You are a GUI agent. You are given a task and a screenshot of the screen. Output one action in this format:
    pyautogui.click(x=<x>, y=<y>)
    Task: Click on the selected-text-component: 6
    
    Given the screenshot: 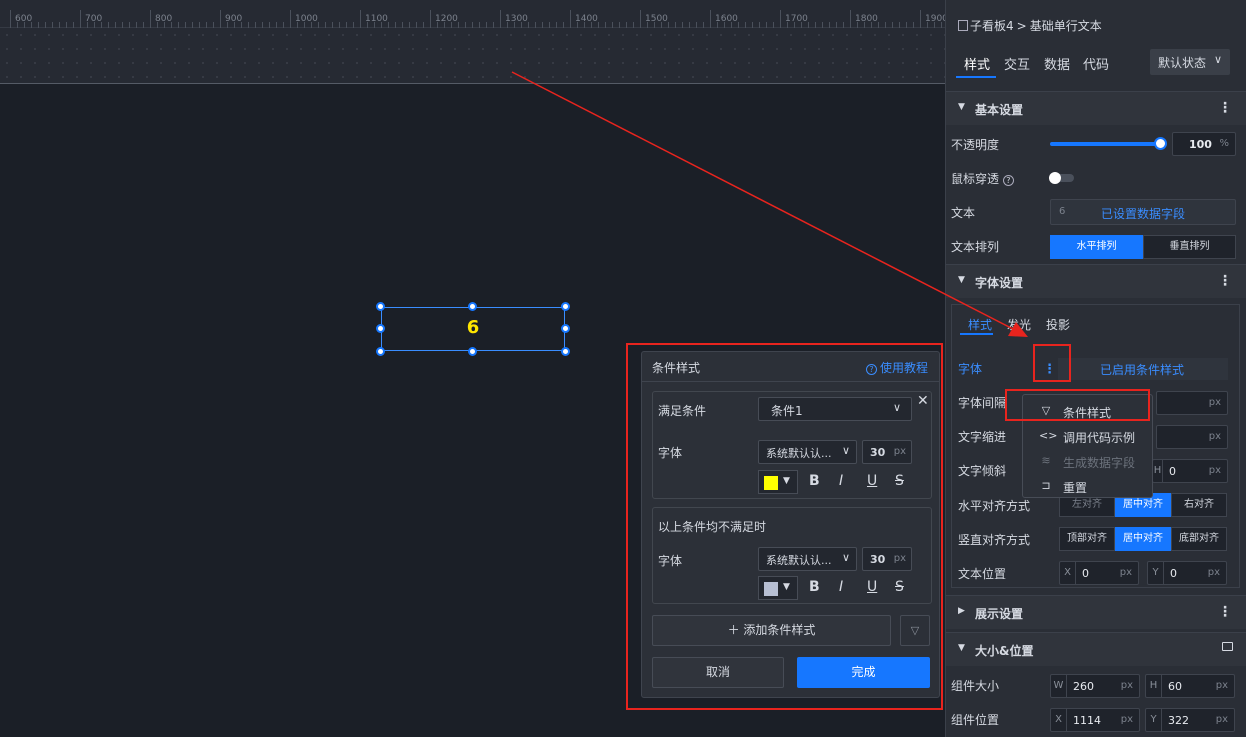 What is the action you would take?
    pyautogui.click(x=473, y=329)
    